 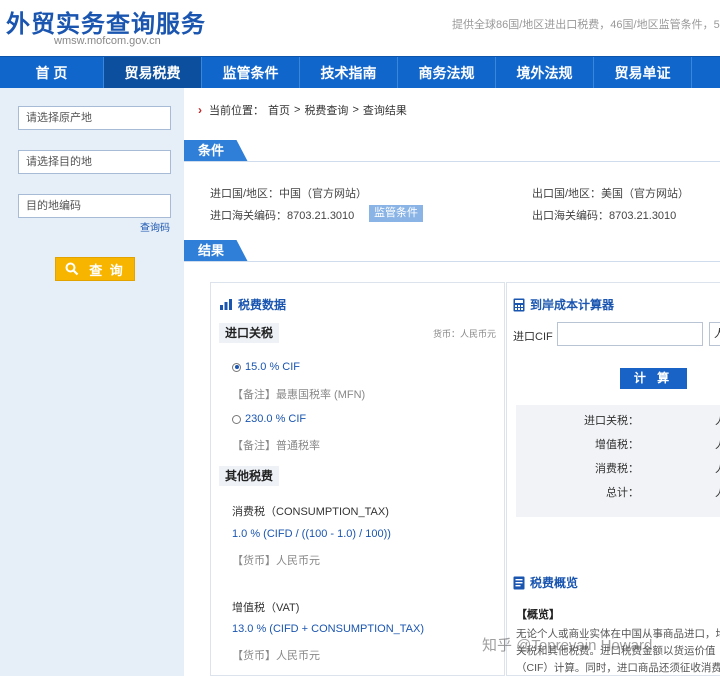 What do you see at coordinates (311, 534) in the screenshot?
I see `consumption-tax-formula: 1.0 % (CIFD / ((100 - 1.0) / 100))` at bounding box center [311, 534].